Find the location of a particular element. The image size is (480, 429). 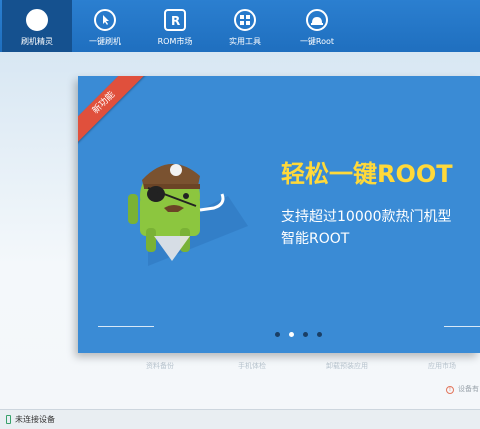

shortcut-app-market: 应用市场 is located at coordinates (442, 366).